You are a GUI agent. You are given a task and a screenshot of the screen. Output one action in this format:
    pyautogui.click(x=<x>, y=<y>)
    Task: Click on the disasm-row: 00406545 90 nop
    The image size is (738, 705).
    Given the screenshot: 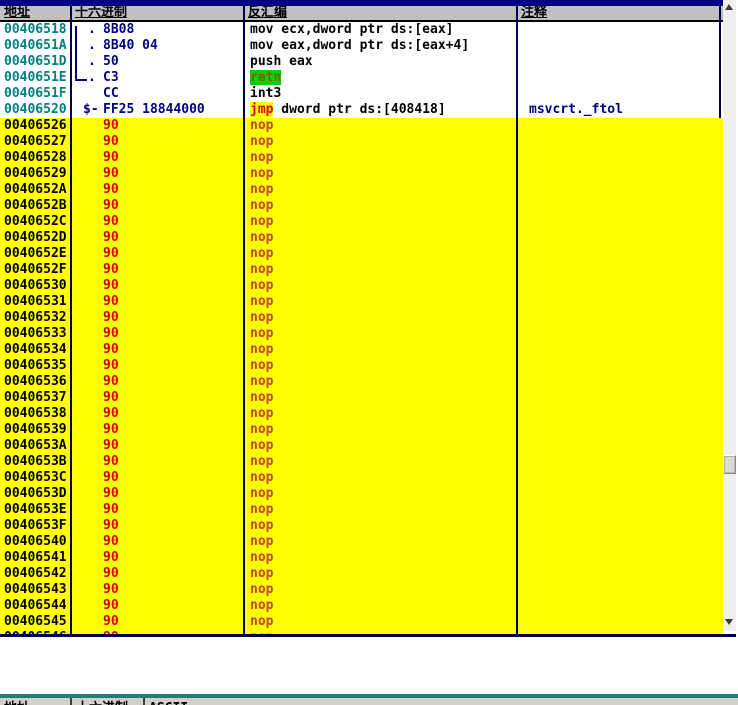 What is the action you would take?
    pyautogui.click(x=361, y=622)
    